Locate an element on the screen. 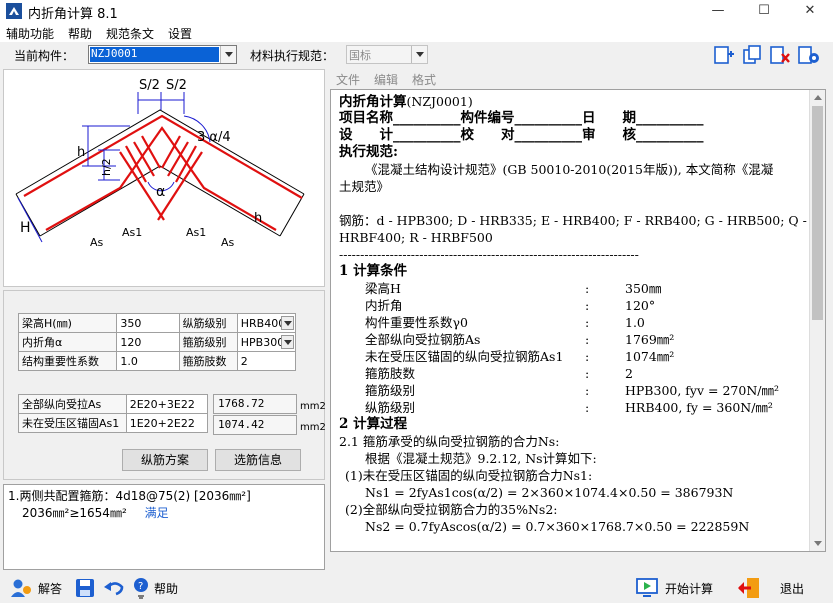 This screenshot has width=833, height=603. menu-code: 规范条文 is located at coordinates (130, 33).